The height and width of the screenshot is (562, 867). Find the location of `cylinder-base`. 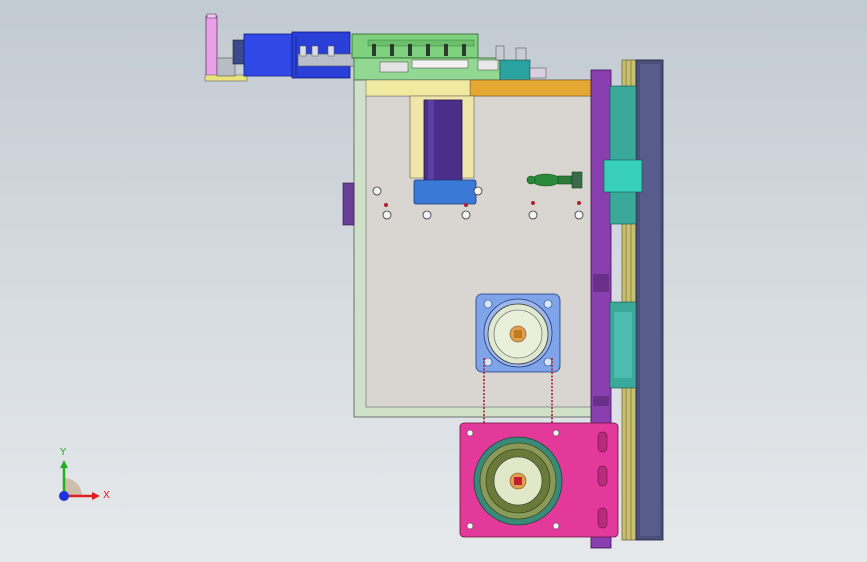

cylinder-base is located at coordinates (445, 192).